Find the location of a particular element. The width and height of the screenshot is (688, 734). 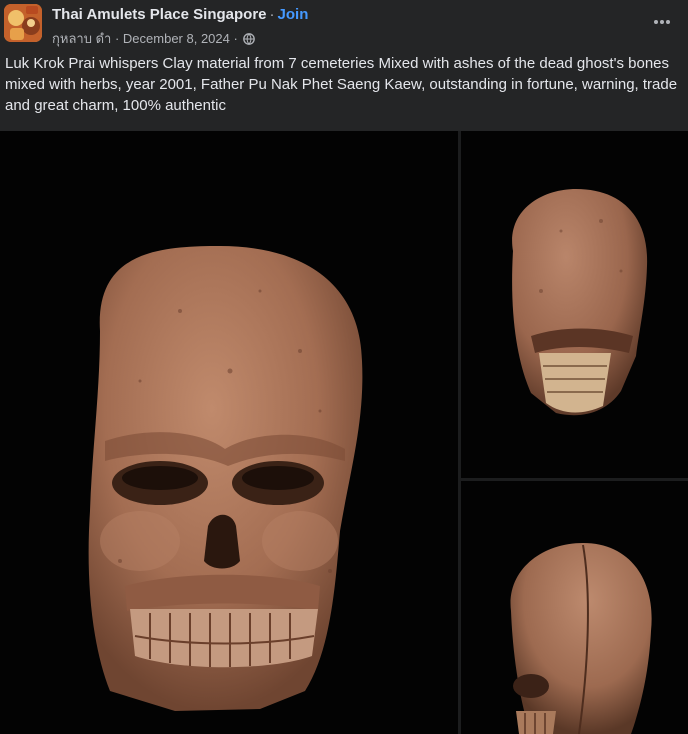

avatar-image is located at coordinates (23, 23).